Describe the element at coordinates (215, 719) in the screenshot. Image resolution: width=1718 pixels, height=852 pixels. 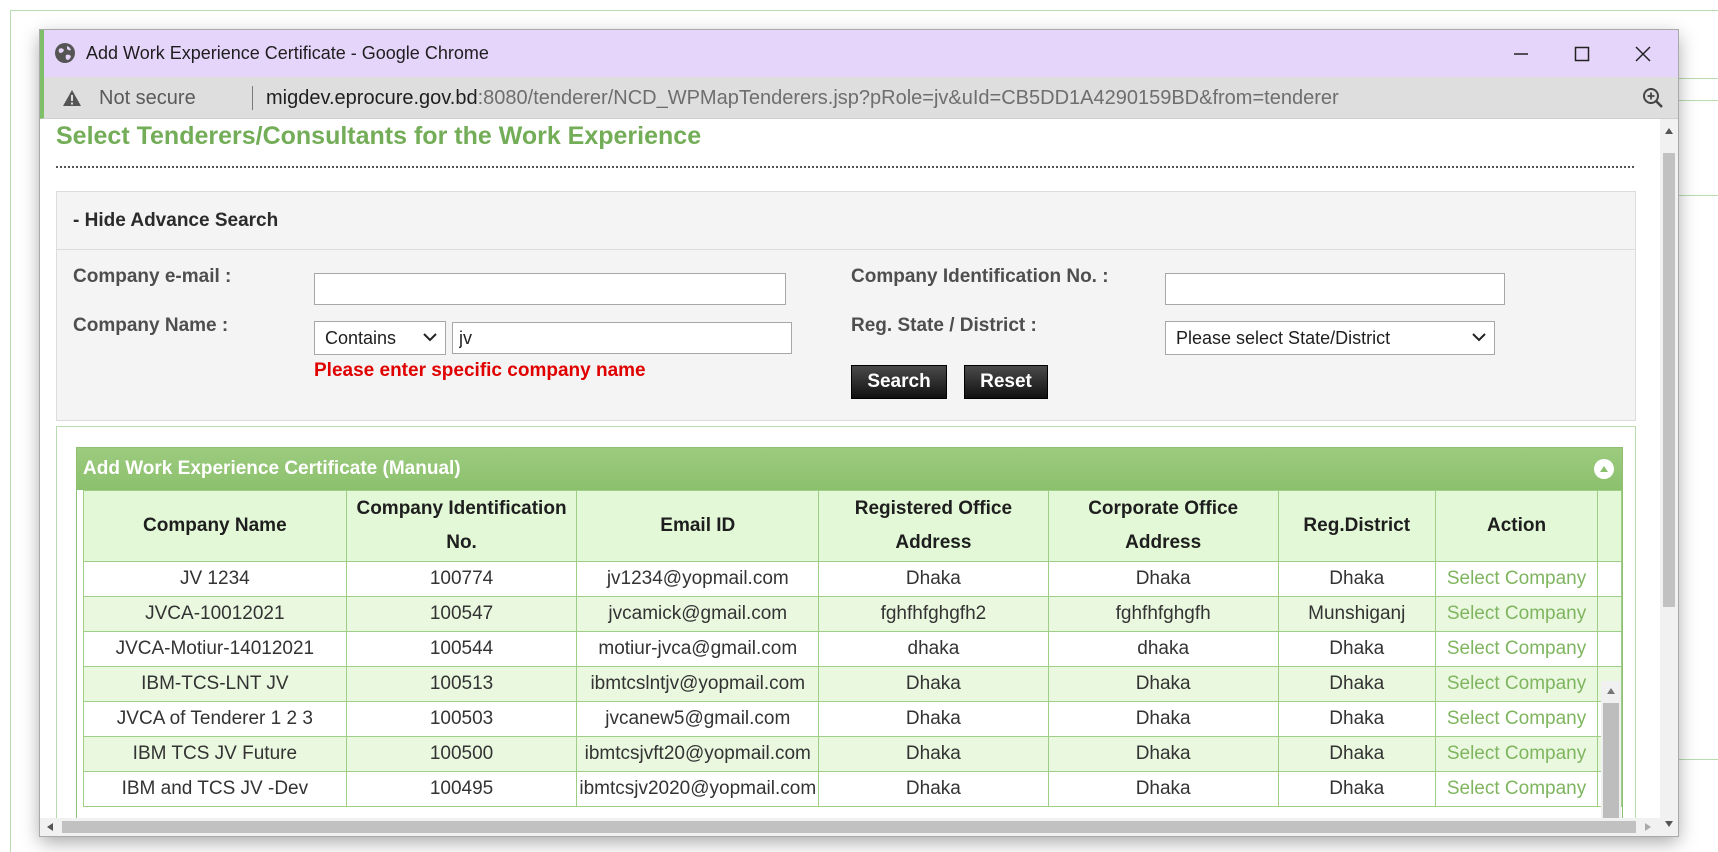
I see `cell-company-name: JVCA of Tenderer 1 2 3` at that location.